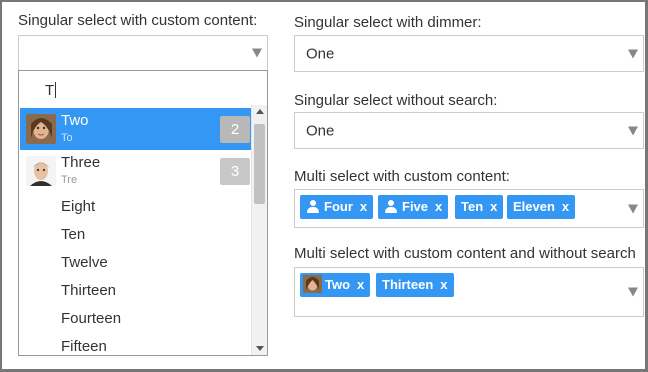  I want to click on multi-nosearch-select: Two x Thirteen x, so click(469, 292).